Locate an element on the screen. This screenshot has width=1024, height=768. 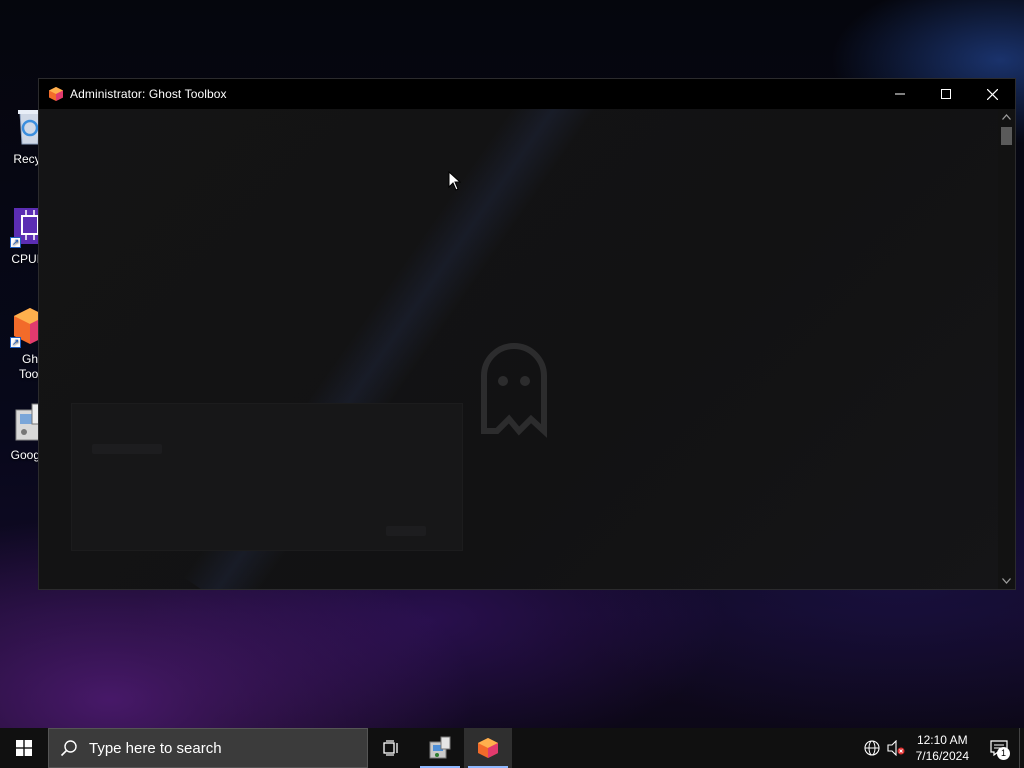
minimize-icon is located at coordinates (900, 94).